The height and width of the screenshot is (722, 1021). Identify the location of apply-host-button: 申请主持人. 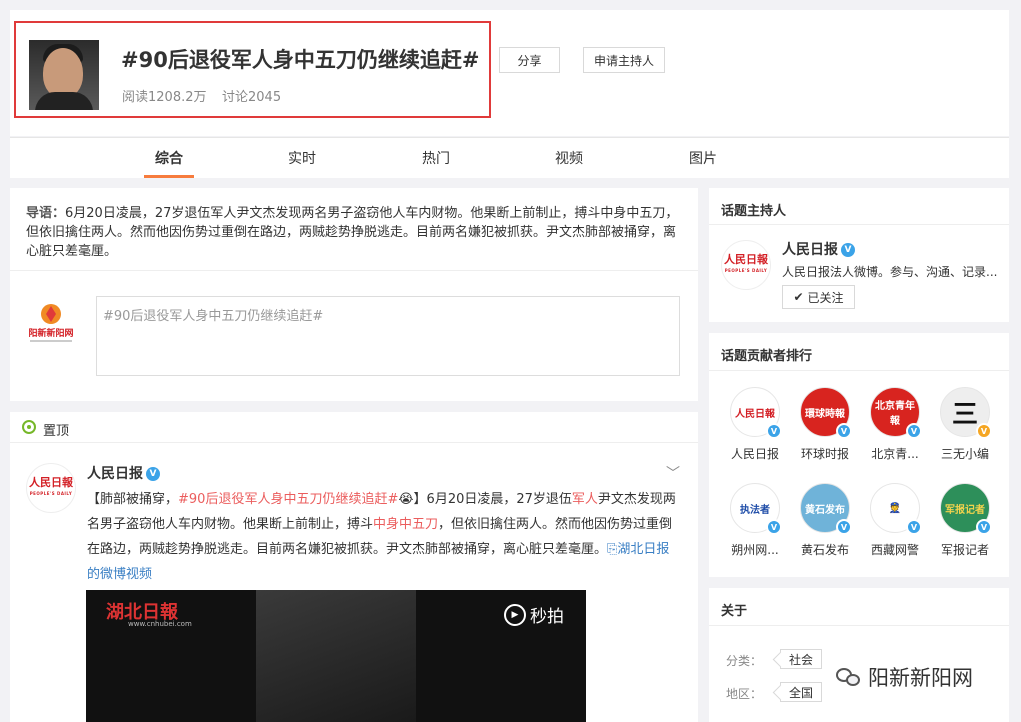
(624, 60).